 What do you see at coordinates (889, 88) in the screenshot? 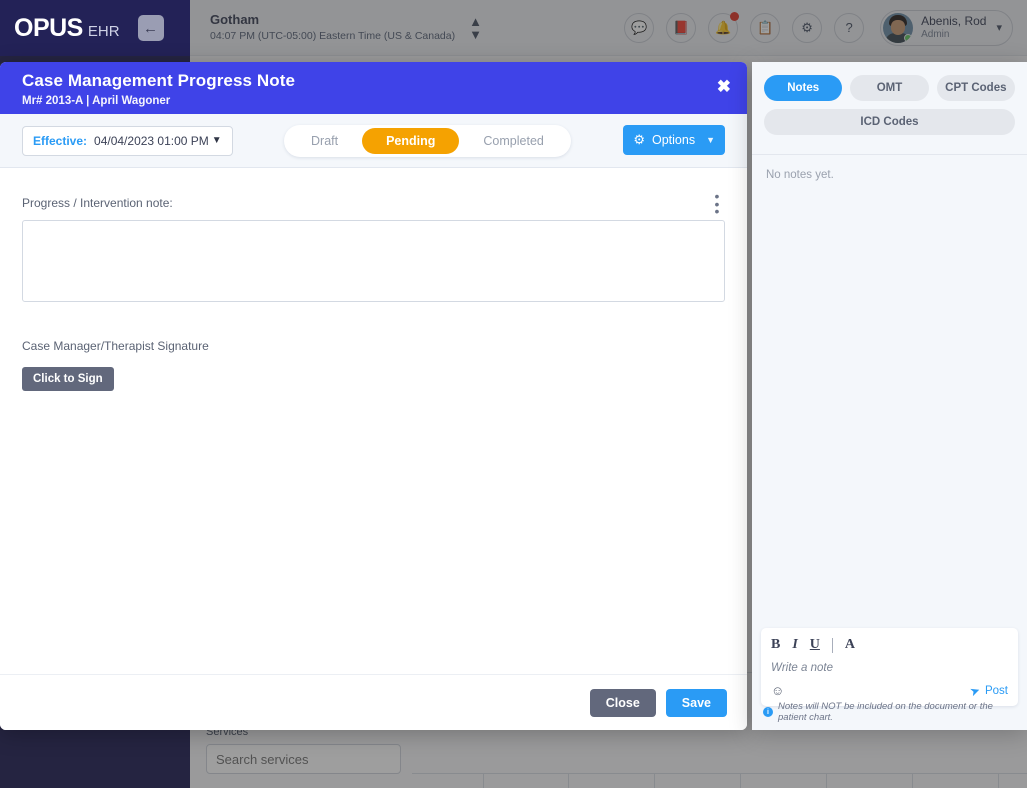
I see `tab-omt: OMT` at bounding box center [889, 88].